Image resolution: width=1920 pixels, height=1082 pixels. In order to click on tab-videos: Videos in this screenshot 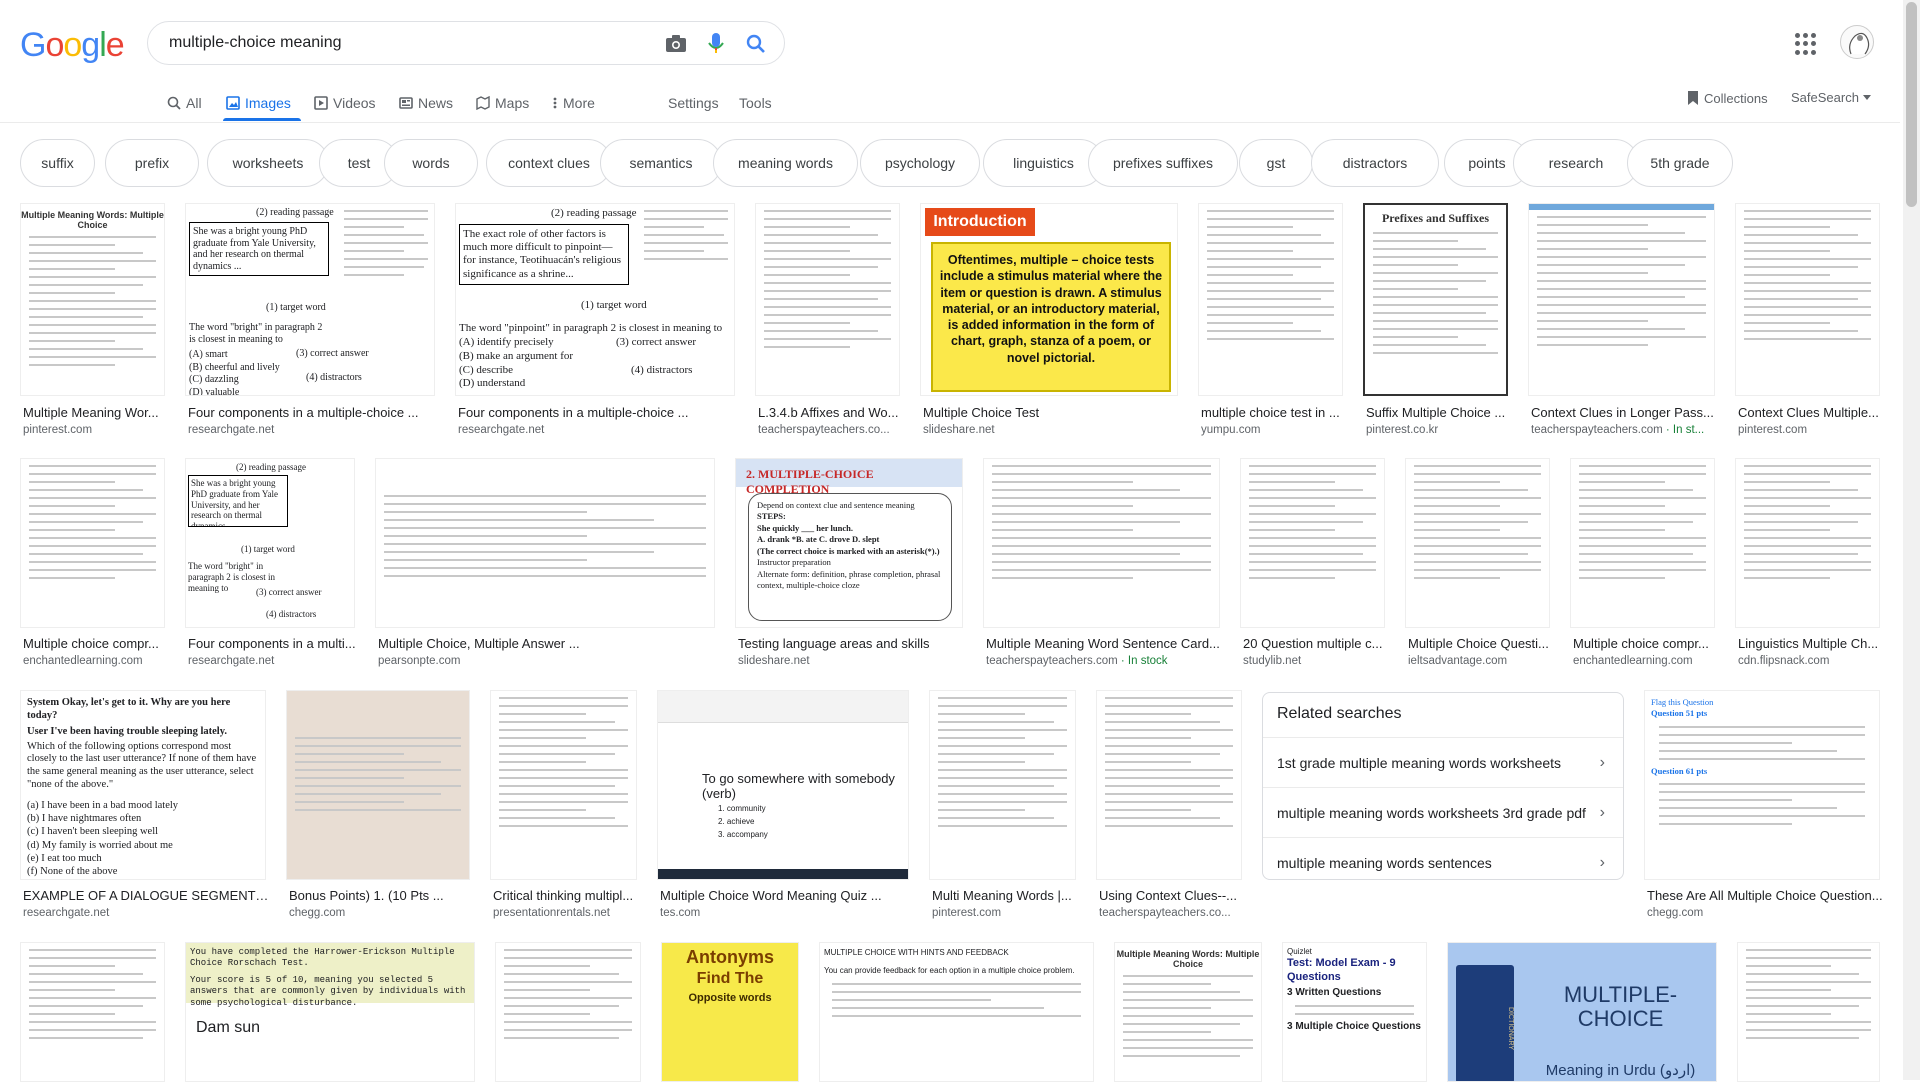, I will do `click(345, 103)`.